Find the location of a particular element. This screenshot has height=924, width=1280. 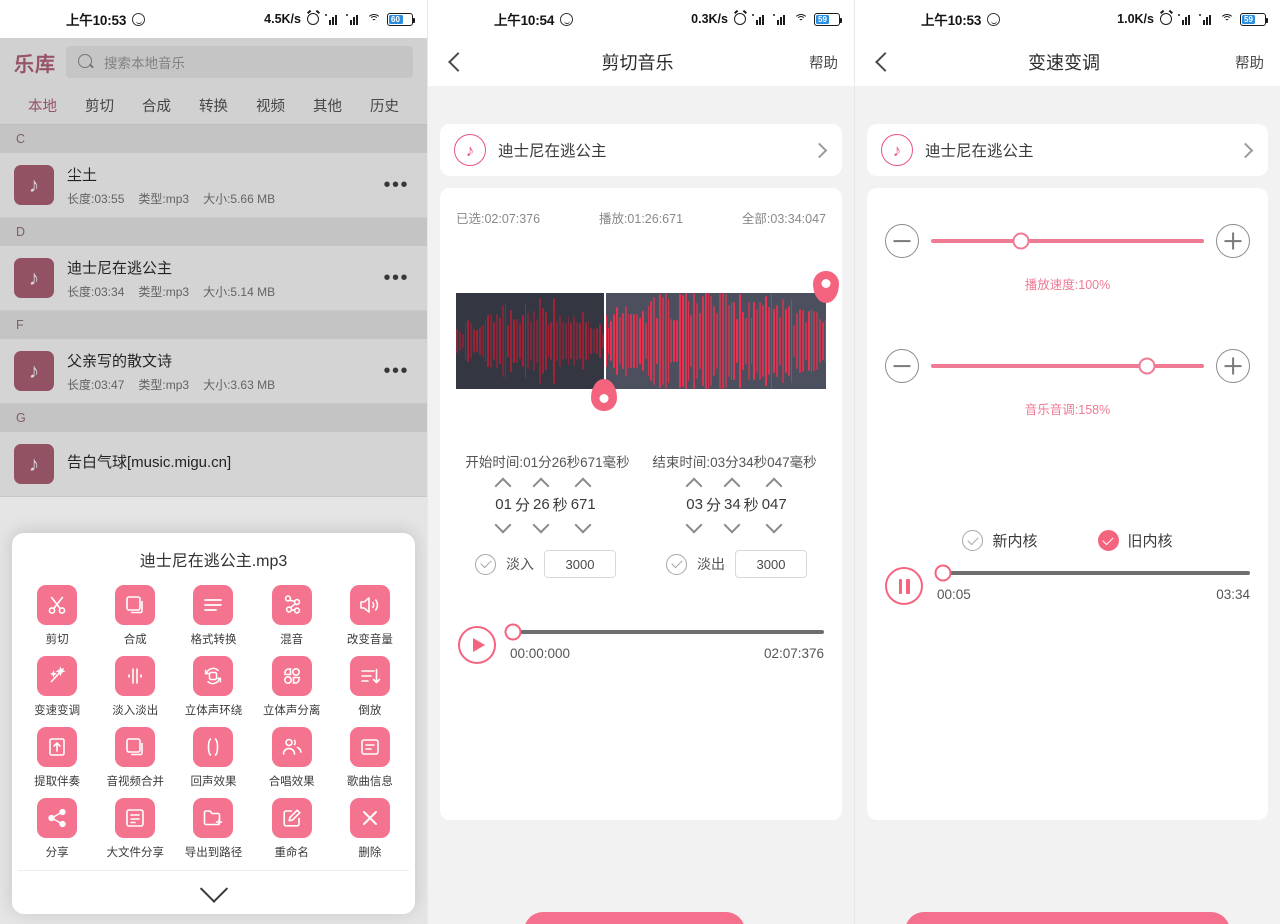

nav-bar: 剪切音乐 帮助 is located at coordinates (641, 62).